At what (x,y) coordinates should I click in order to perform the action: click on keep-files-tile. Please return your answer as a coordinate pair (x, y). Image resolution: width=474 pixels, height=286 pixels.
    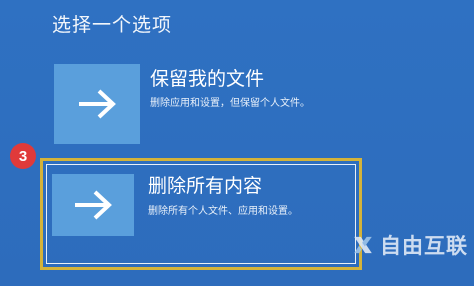
    Looking at the image, I should click on (97, 104).